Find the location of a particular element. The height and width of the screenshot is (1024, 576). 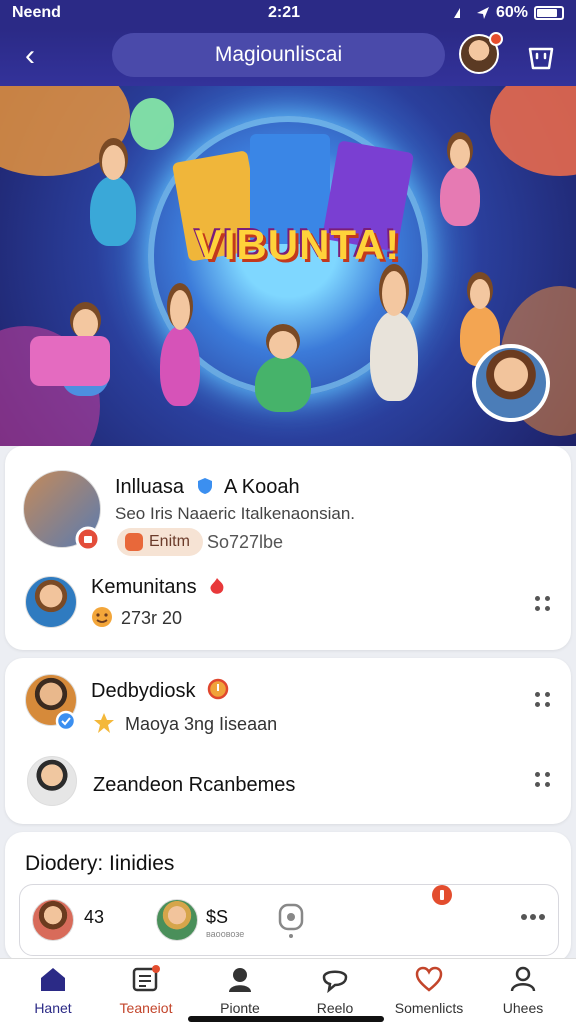

author-name-secondary: A Kooah is located at coordinates (261, 487).